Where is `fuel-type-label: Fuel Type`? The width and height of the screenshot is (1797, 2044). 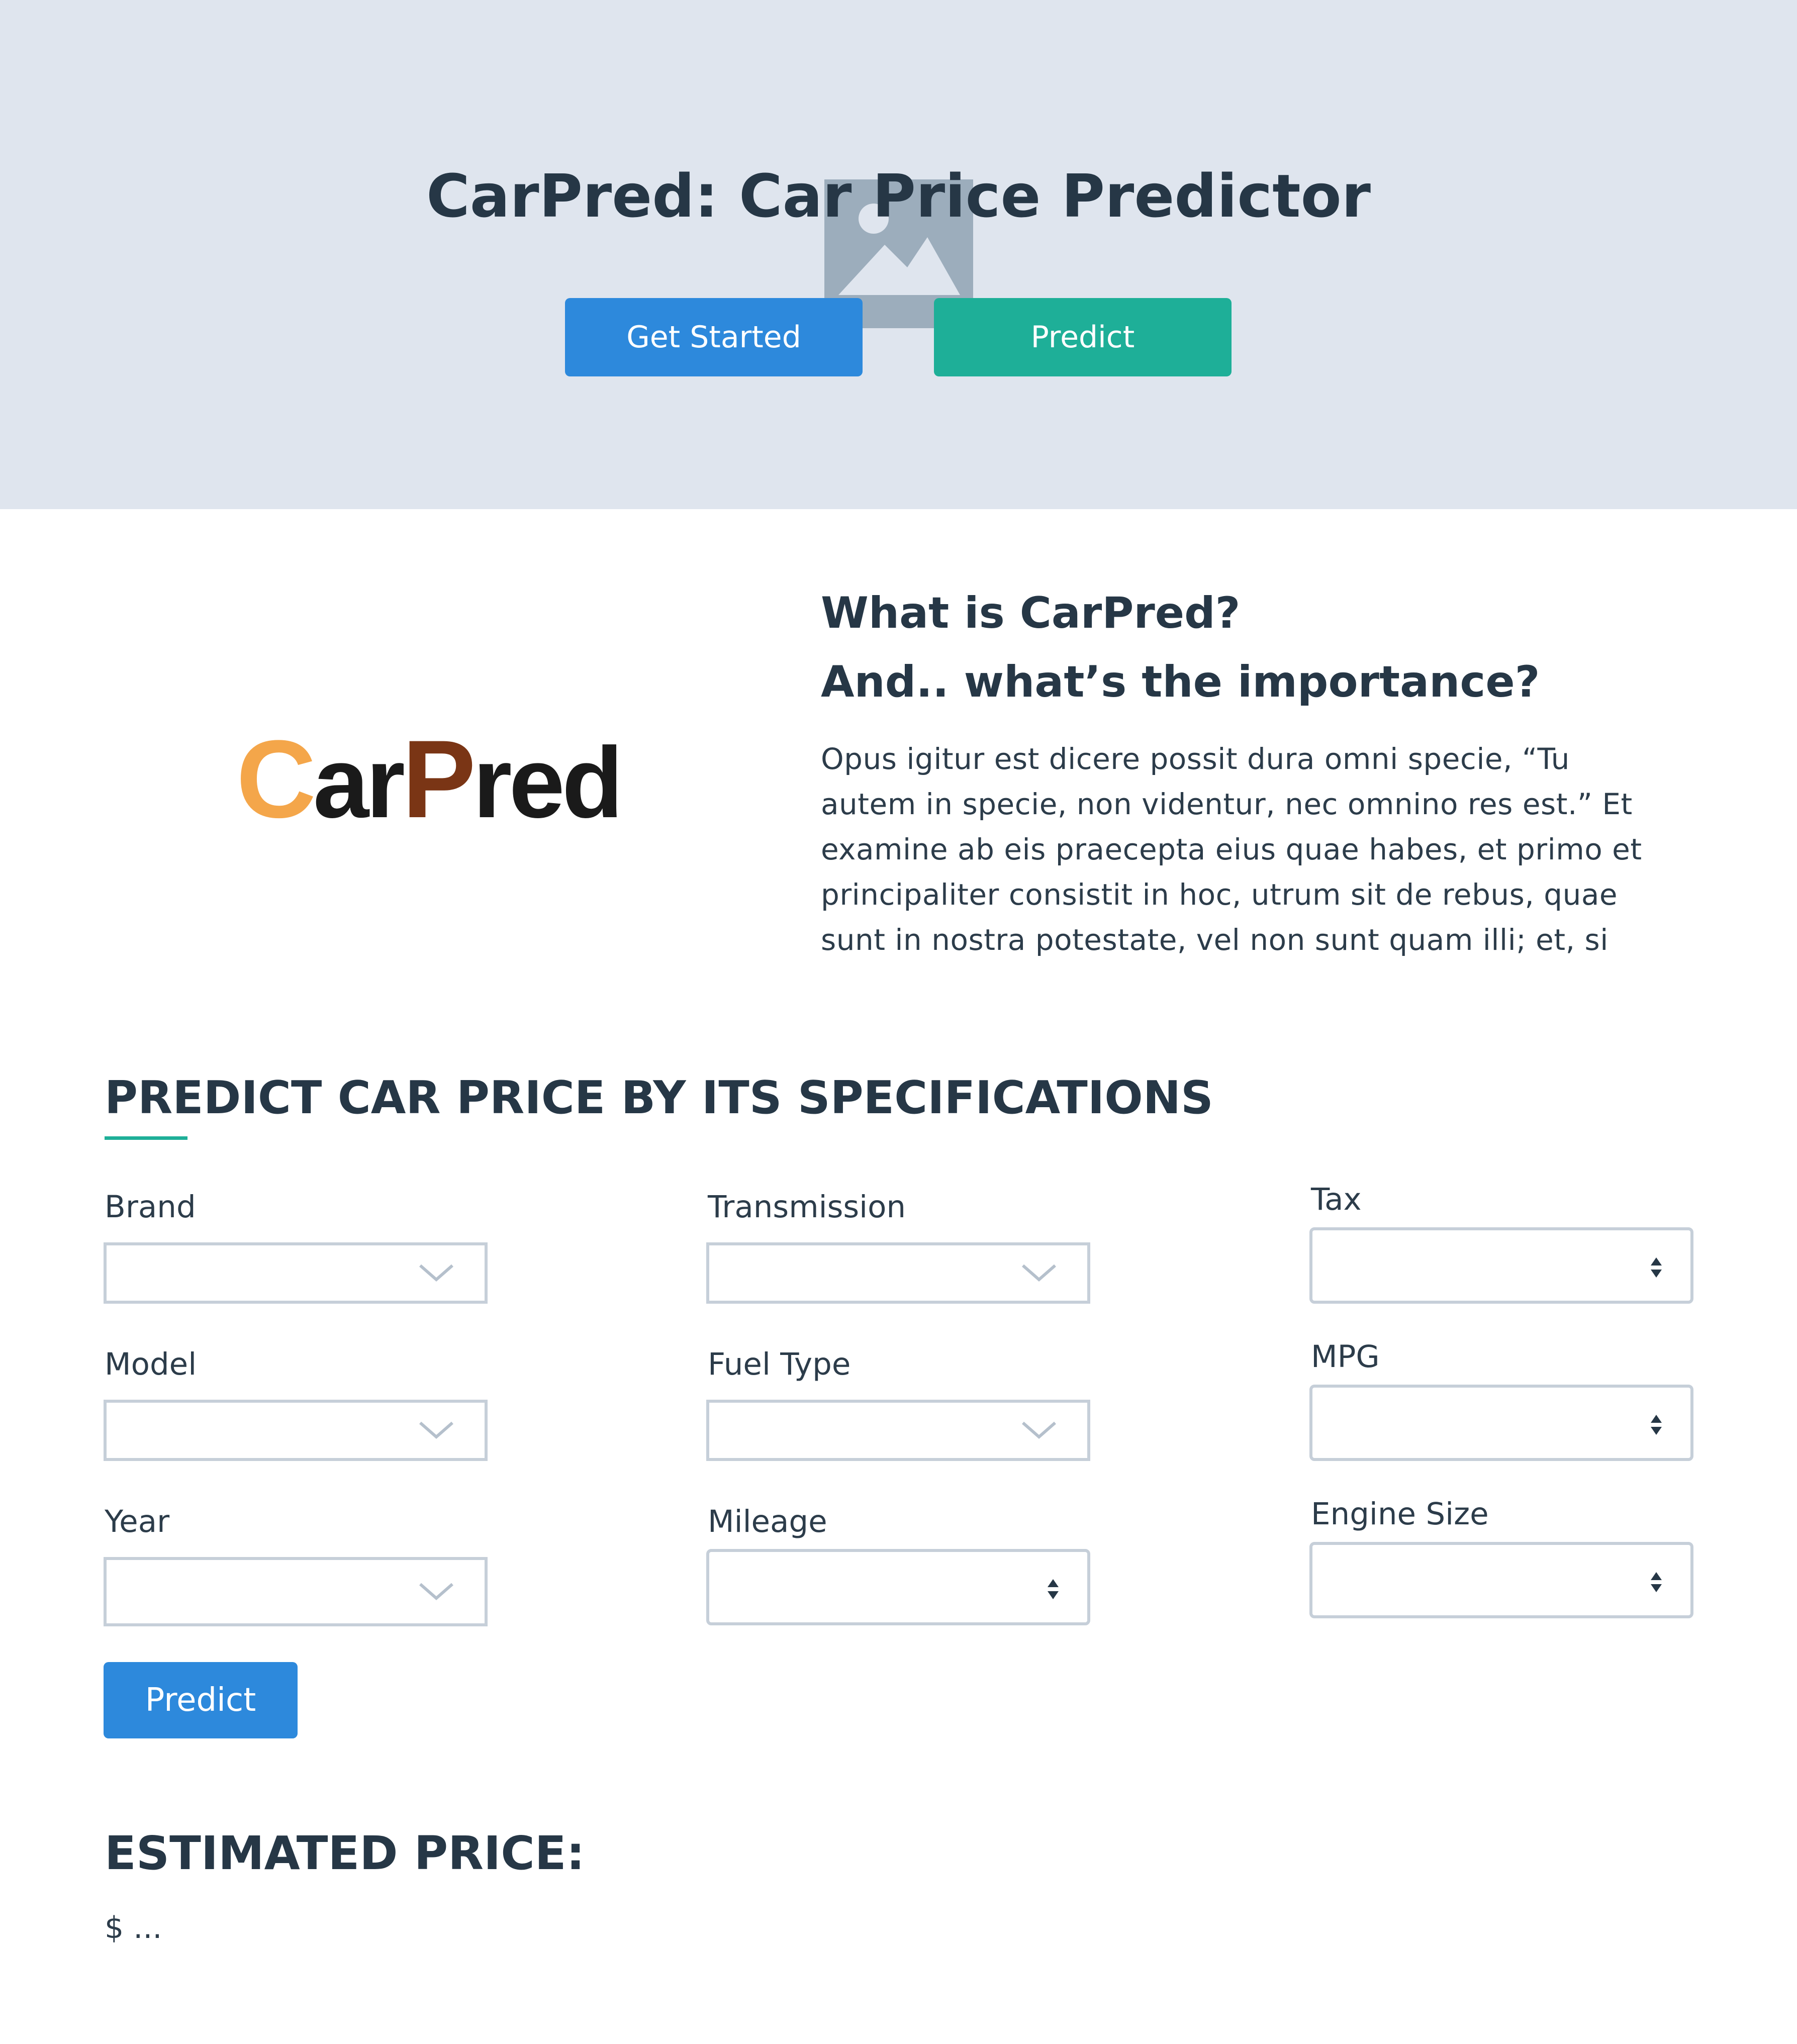
fuel-type-label: Fuel Type is located at coordinates (779, 1364).